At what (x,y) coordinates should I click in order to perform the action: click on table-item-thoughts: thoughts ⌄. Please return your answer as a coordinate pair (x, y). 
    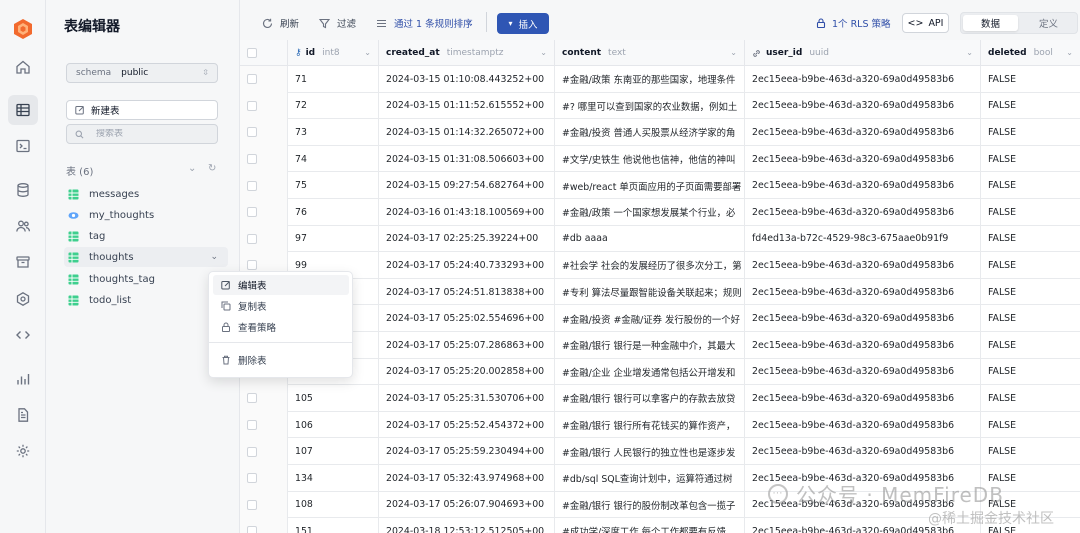
    Looking at the image, I should click on (146, 257).